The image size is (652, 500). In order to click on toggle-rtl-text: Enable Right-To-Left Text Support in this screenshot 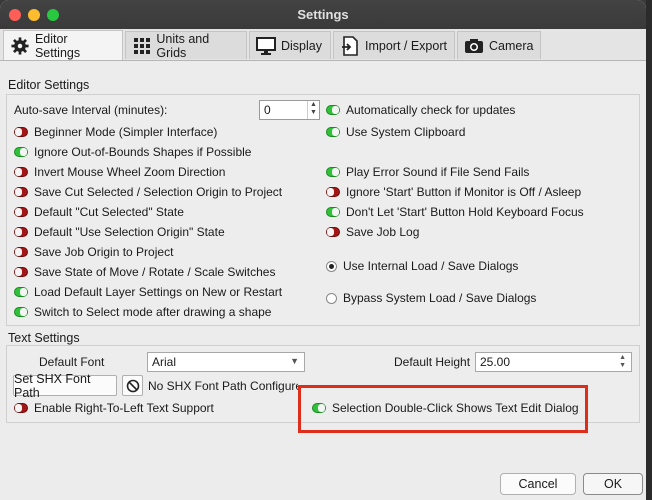, I will do `click(114, 408)`.